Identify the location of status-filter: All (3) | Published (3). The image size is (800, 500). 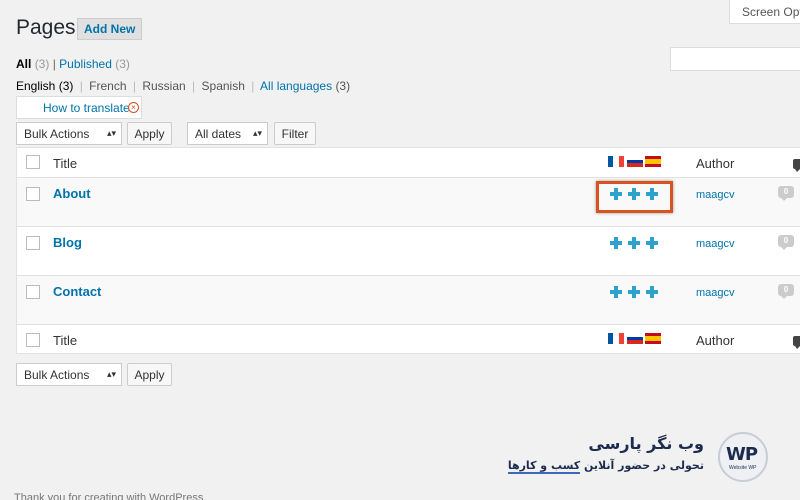
(73, 64).